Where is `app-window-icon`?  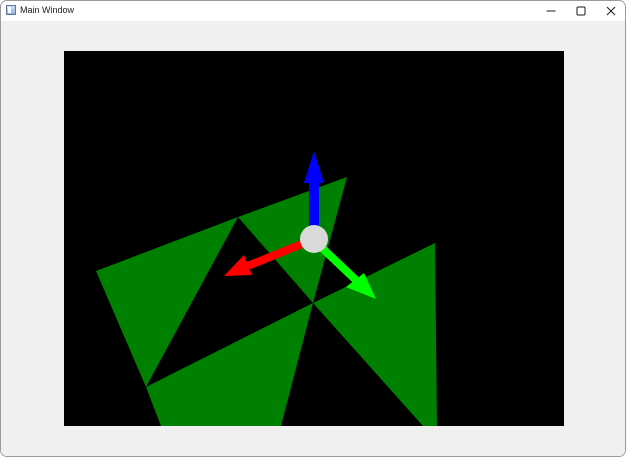 app-window-icon is located at coordinates (11, 10).